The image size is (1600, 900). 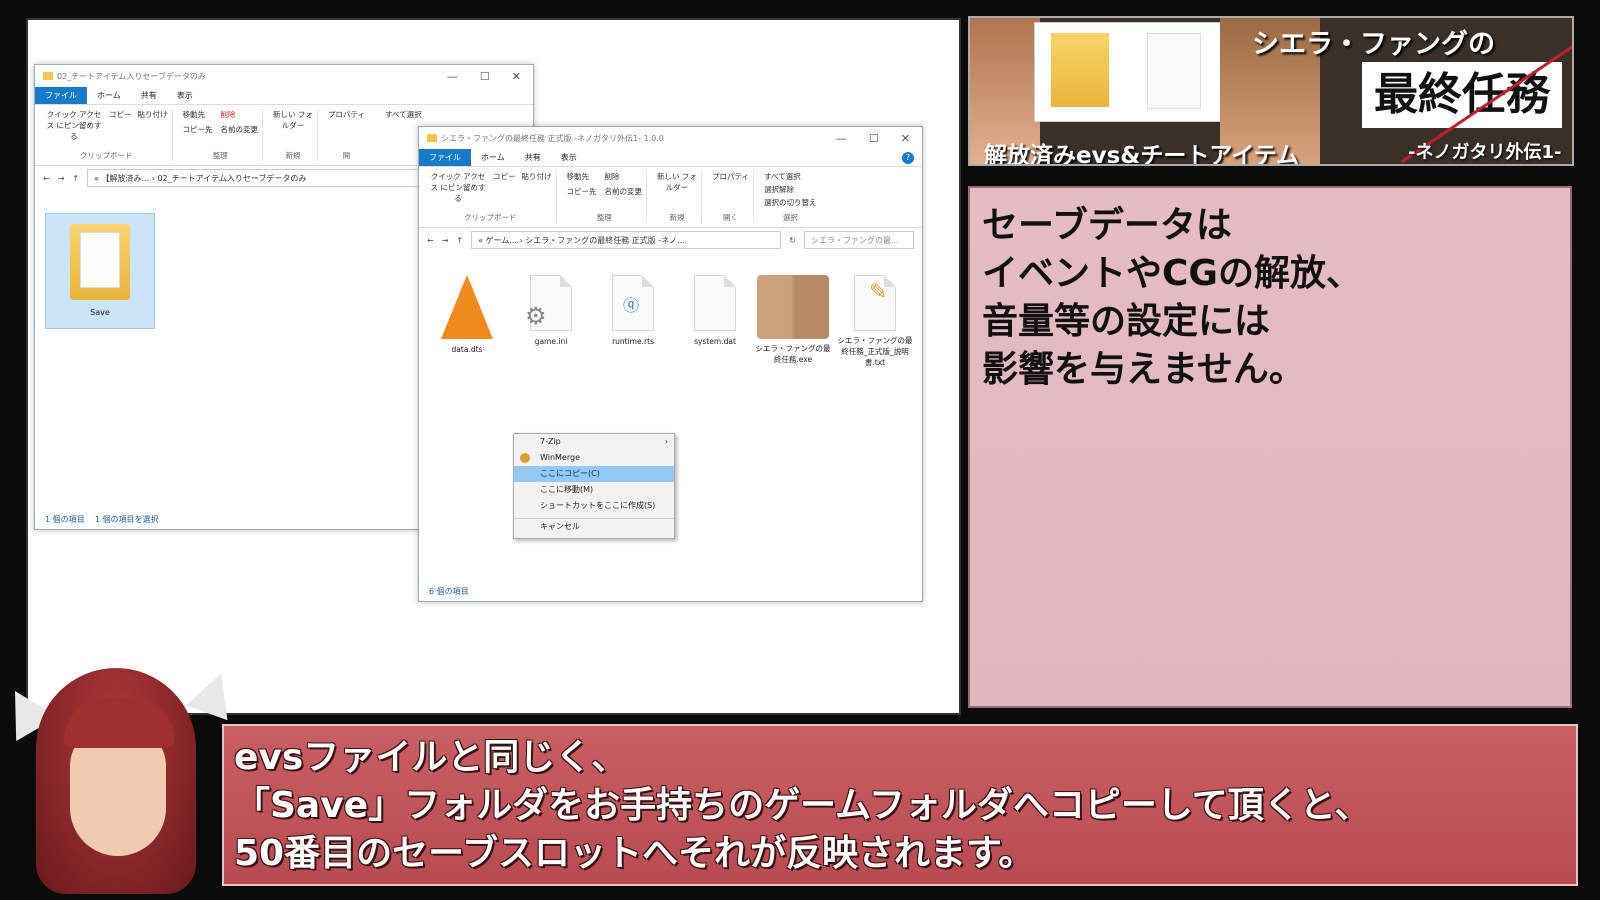 I want to click on ribbon-tabs: ファイル ホーム 共有 表示, so click(x=284, y=95).